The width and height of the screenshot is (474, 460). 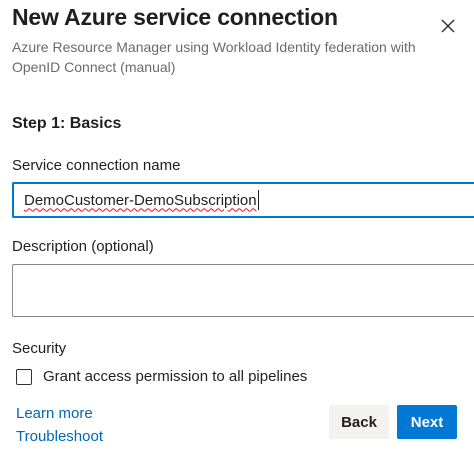 What do you see at coordinates (258, 200) in the screenshot?
I see `text-caret` at bounding box center [258, 200].